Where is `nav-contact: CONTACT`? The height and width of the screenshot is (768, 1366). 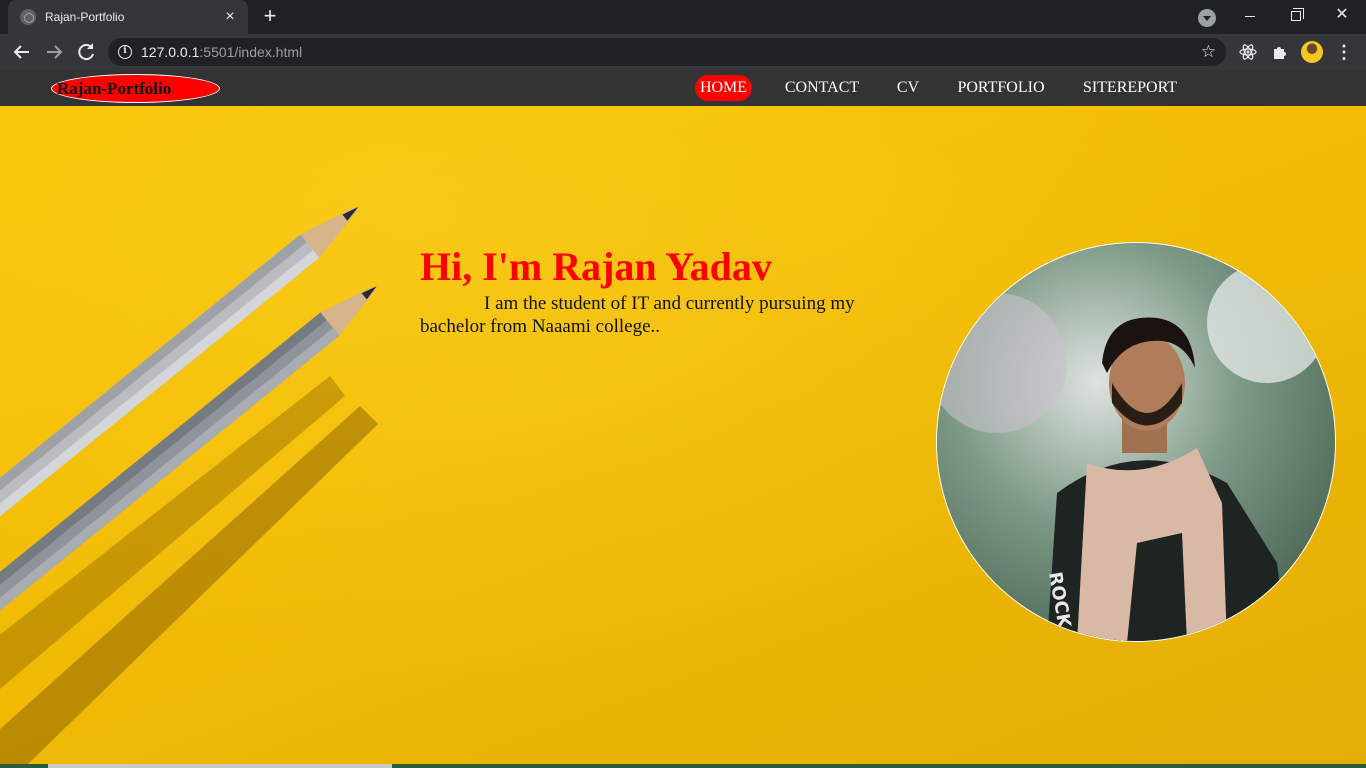 nav-contact: CONTACT is located at coordinates (822, 88).